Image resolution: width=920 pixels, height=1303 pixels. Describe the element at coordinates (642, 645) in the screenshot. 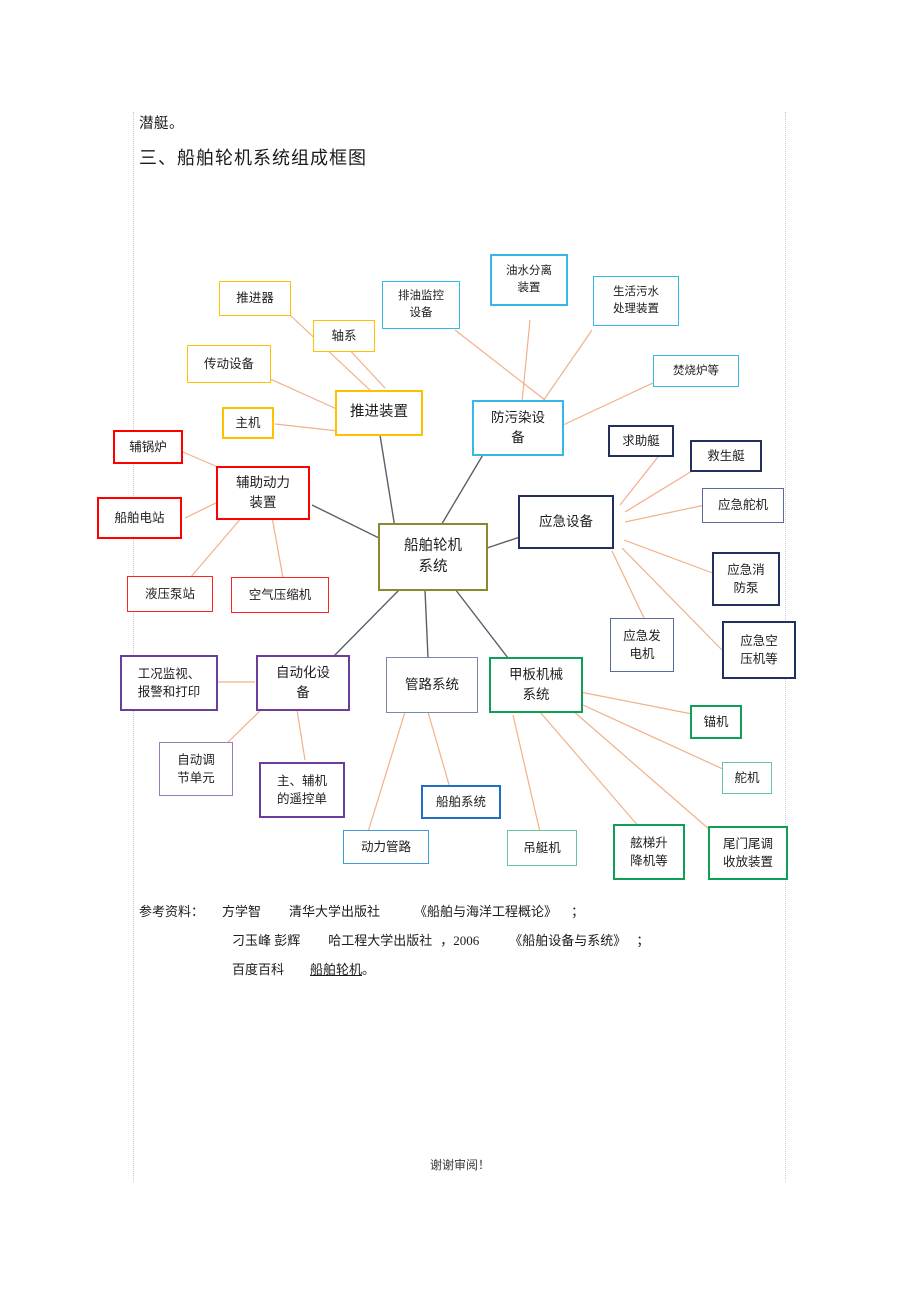

I see `node-emergency-generator: 应急发 电机` at that location.